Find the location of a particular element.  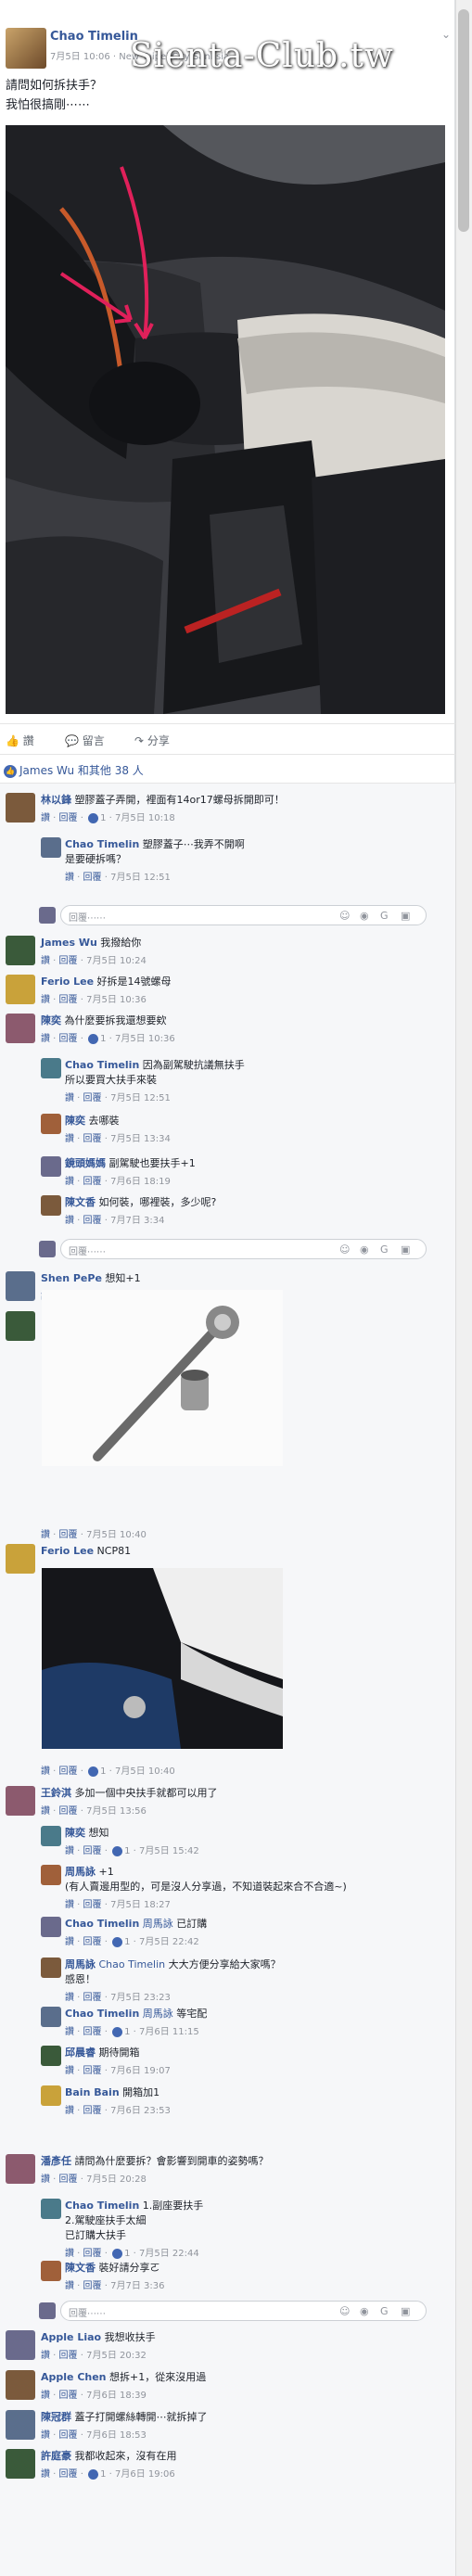

comment-time: 7月5日 23:23 is located at coordinates (140, 1998).